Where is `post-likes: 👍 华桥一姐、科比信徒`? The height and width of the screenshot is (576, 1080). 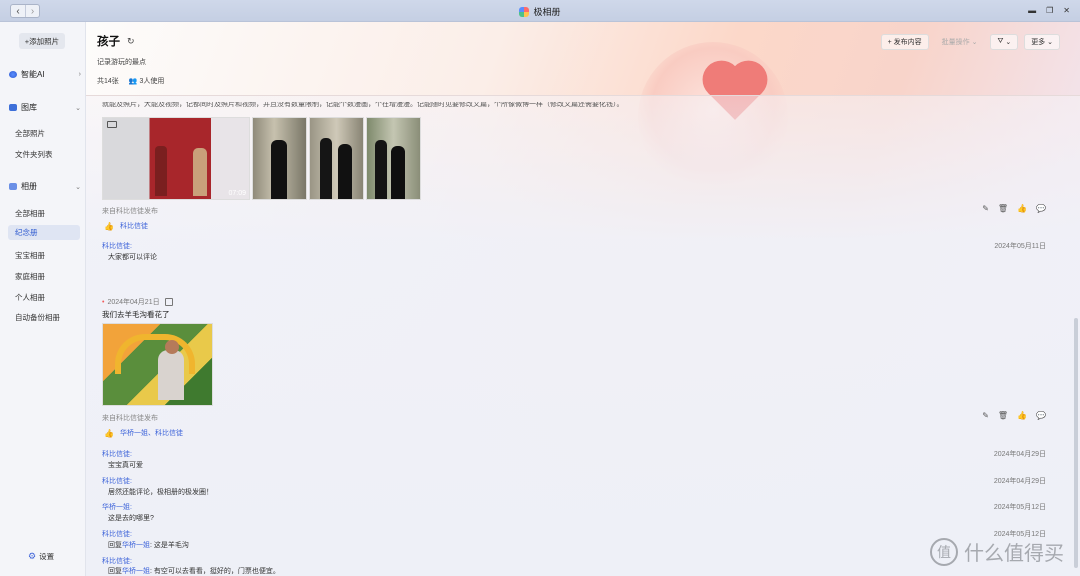
post-likes: 👍 华桥一姐、科比信徒 is located at coordinates (143, 433).